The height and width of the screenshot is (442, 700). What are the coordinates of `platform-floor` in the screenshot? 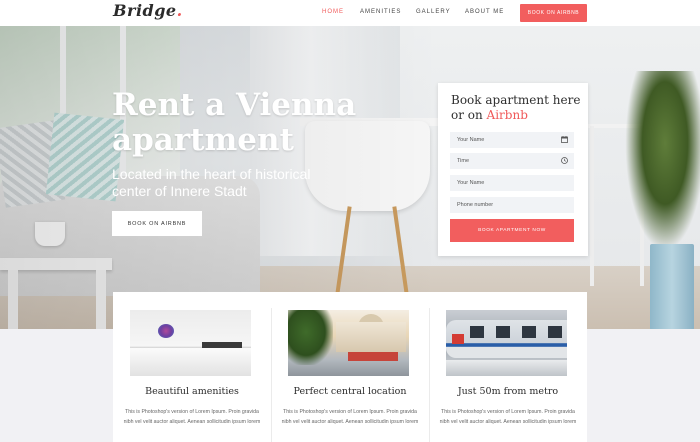 It's located at (506, 368).